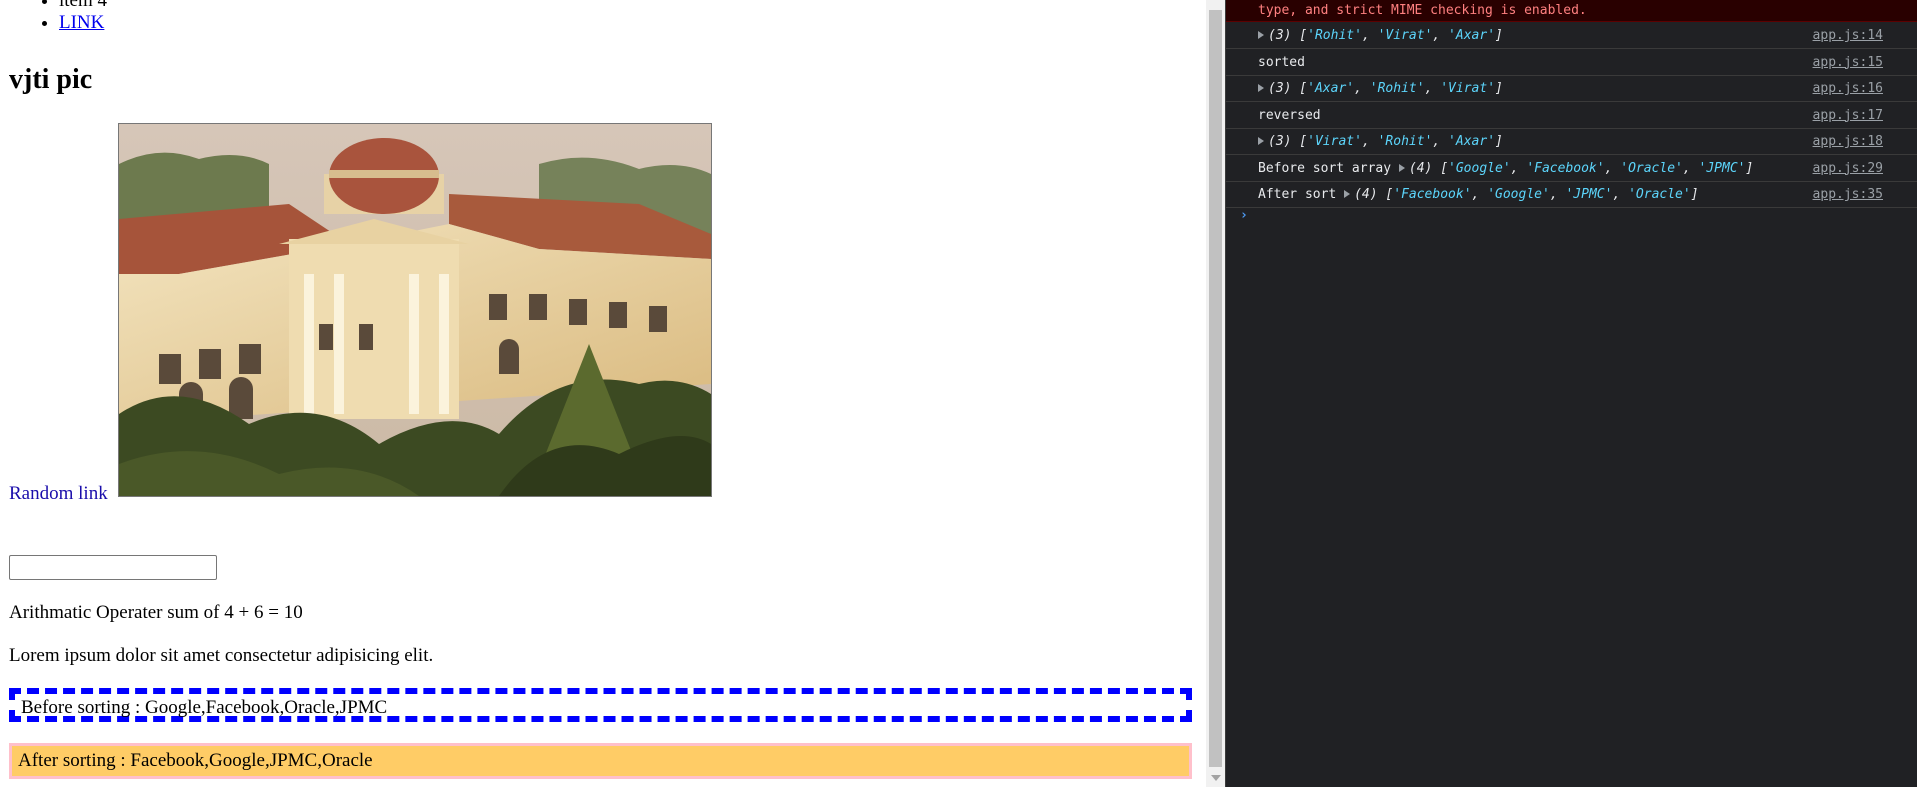 The width and height of the screenshot is (1917, 787). What do you see at coordinates (1571, 116) in the screenshot?
I see `console-row: reversed app.js:17` at bounding box center [1571, 116].